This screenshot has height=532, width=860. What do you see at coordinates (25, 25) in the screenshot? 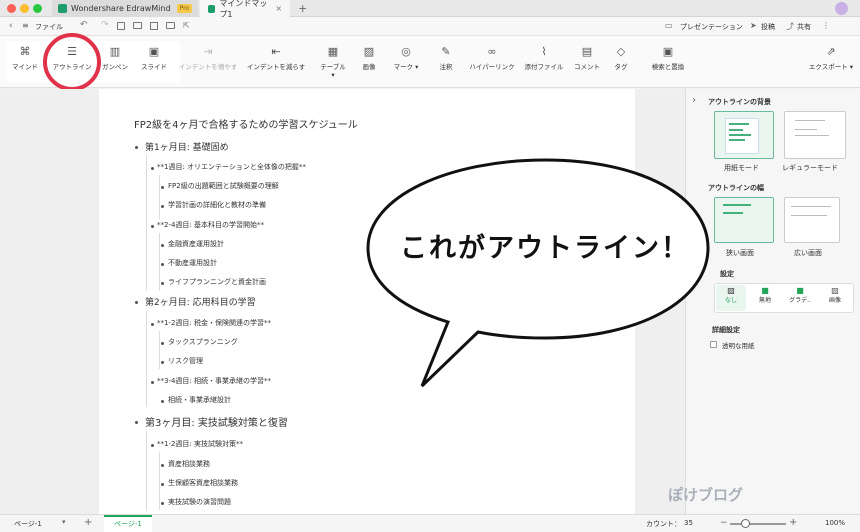
I see `menu-icon: ≡` at bounding box center [25, 25].